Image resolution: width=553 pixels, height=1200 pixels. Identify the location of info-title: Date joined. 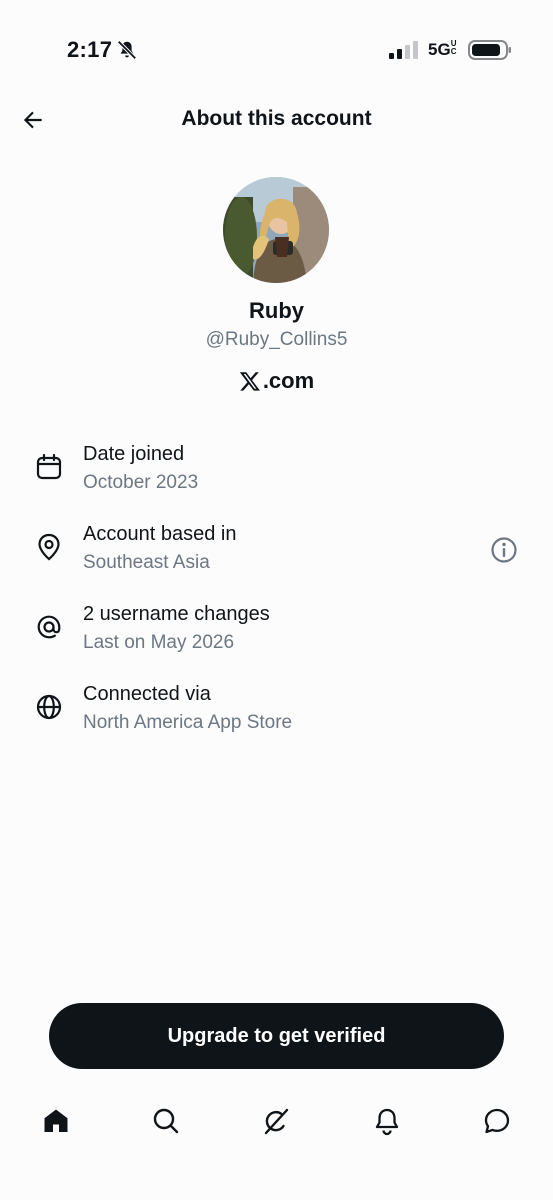
(134, 454).